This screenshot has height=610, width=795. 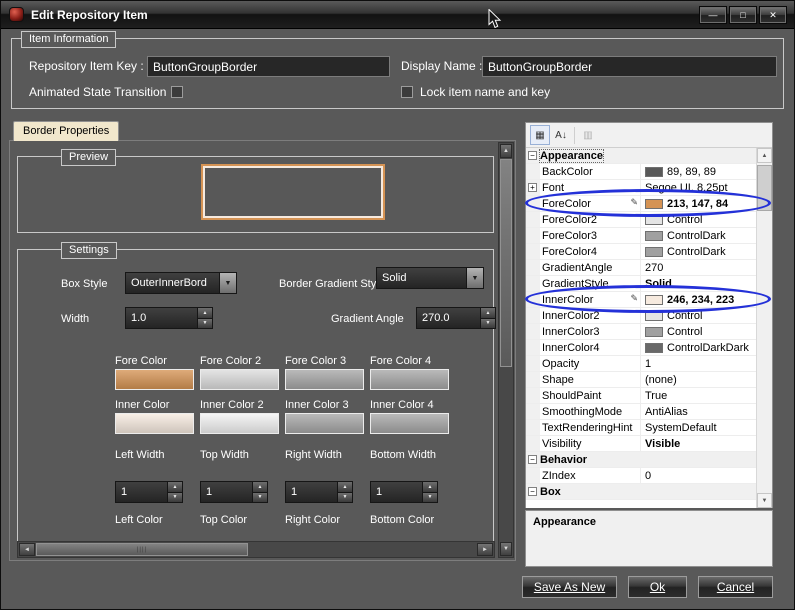 I want to click on cancel-button: Cancel, so click(x=735, y=587).